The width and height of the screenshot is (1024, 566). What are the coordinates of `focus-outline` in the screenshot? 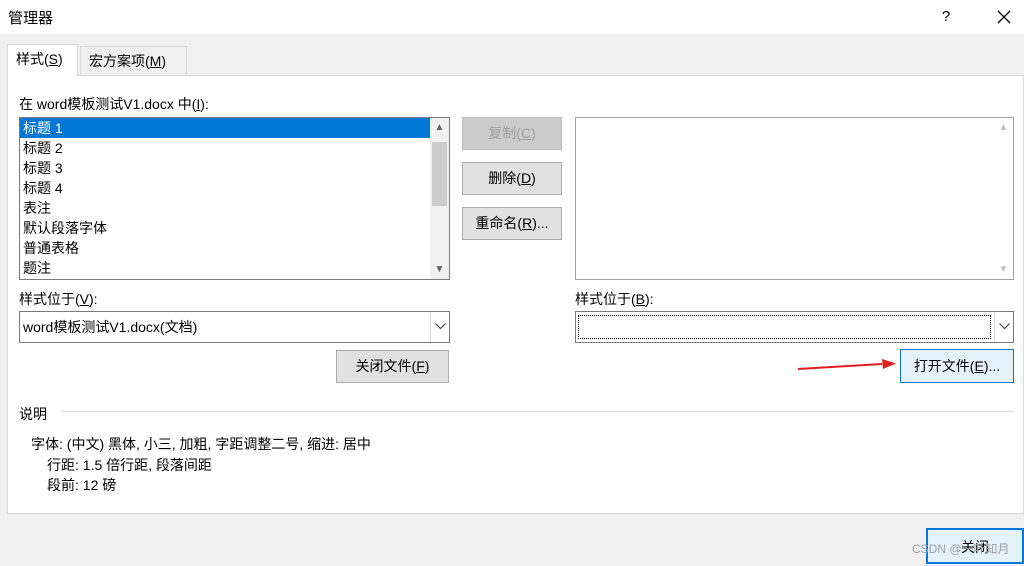 It's located at (784, 327).